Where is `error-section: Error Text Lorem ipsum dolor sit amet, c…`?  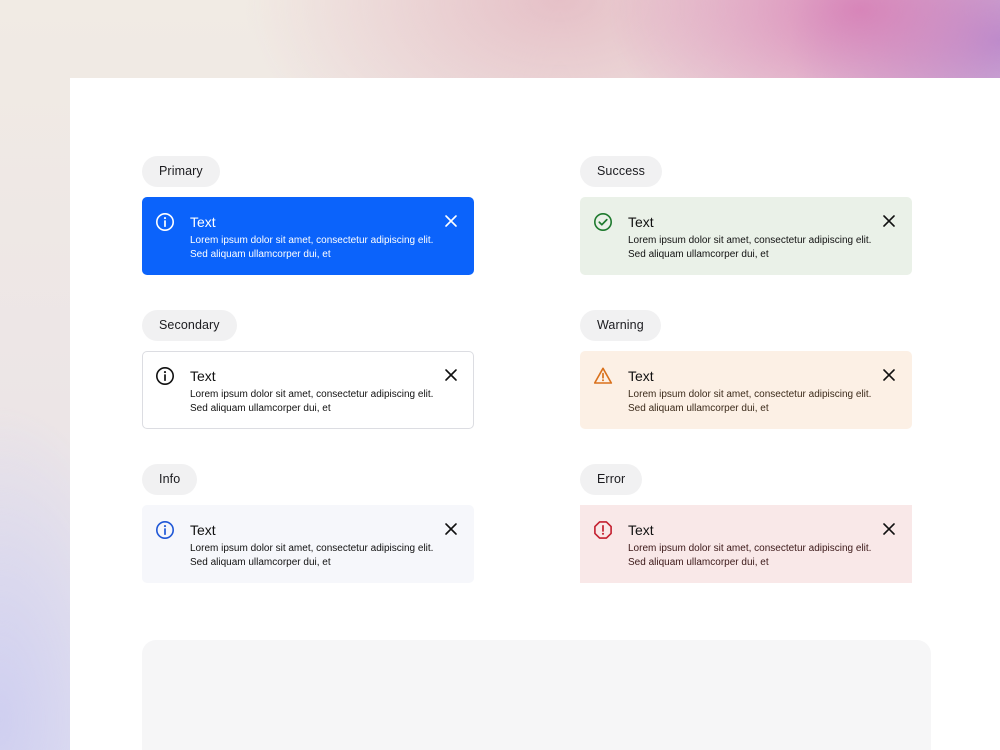
error-section: Error Text Lorem ipsum dolor sit amet, c… is located at coordinates (746, 523).